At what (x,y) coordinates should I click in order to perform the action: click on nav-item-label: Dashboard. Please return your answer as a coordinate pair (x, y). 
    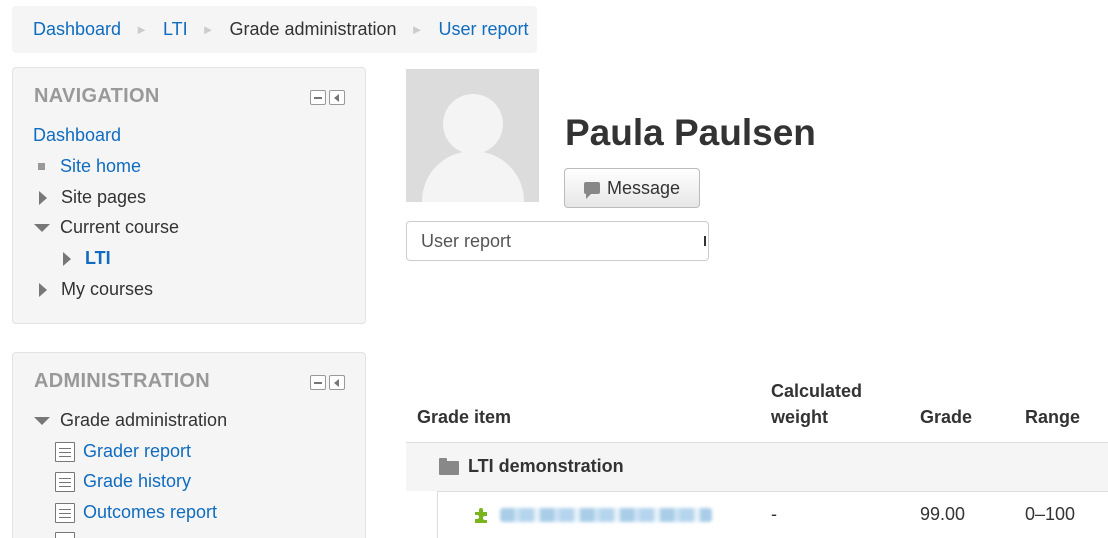
    Looking at the image, I should click on (77, 135).